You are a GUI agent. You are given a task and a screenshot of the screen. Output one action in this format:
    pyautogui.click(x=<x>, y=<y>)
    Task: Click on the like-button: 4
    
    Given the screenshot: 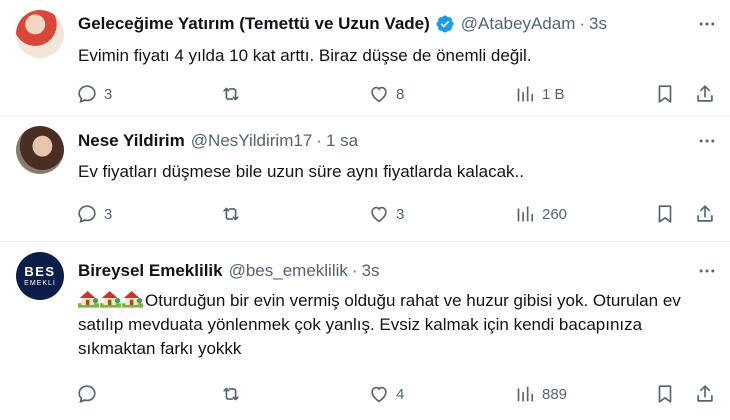 What is the action you would take?
    pyautogui.click(x=386, y=394)
    